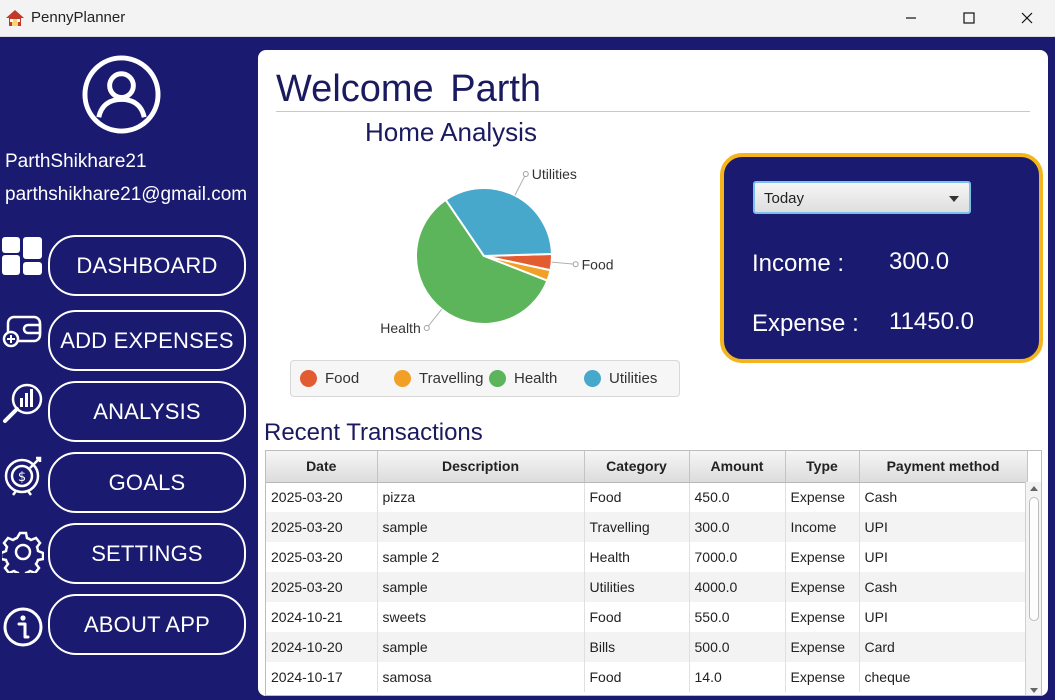 The width and height of the screenshot is (1055, 700). I want to click on nav-about-app-button: ABOUT APP, so click(147, 624).